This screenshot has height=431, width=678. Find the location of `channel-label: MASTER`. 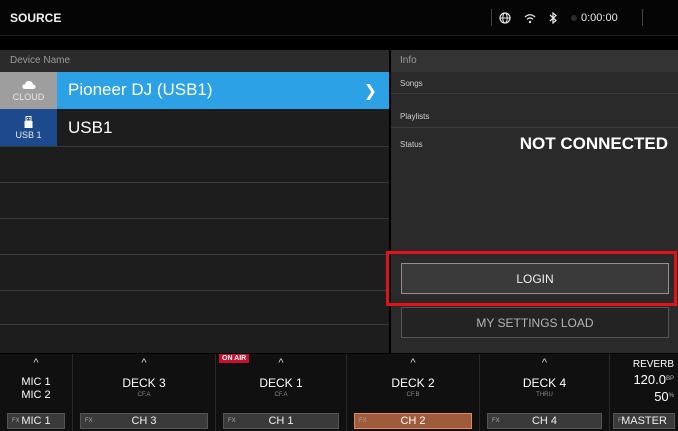

channel-label: MASTER is located at coordinates (644, 421).